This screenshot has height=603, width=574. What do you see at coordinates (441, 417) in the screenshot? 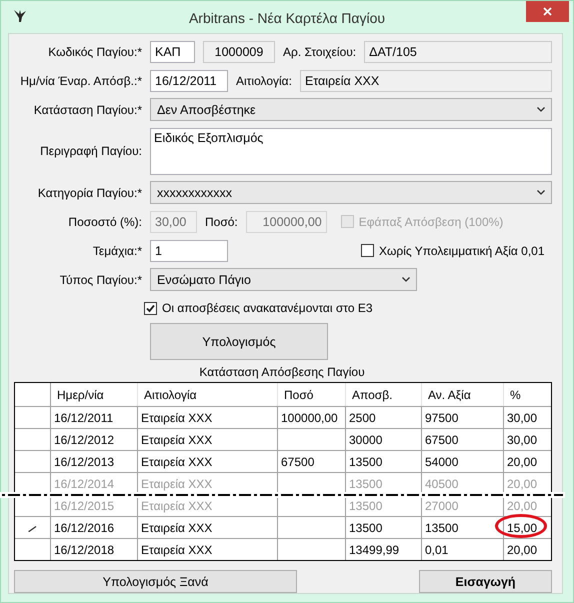
I see `table-cell: 97500` at bounding box center [441, 417].